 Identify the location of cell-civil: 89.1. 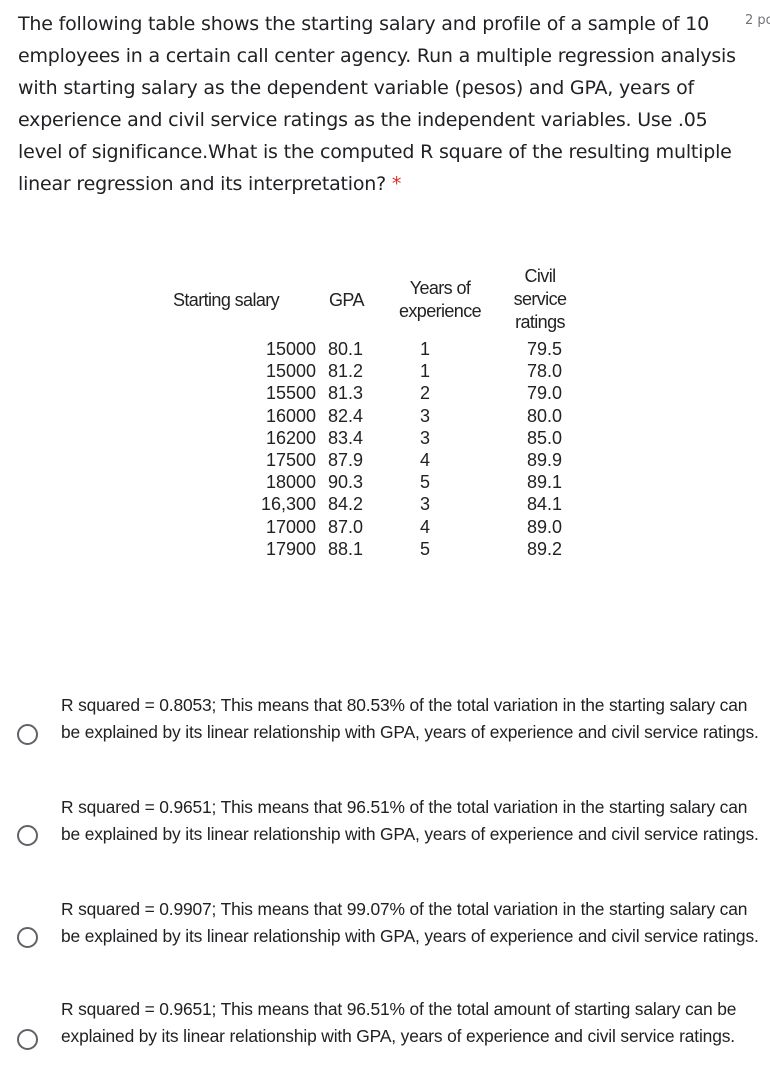
(544, 482).